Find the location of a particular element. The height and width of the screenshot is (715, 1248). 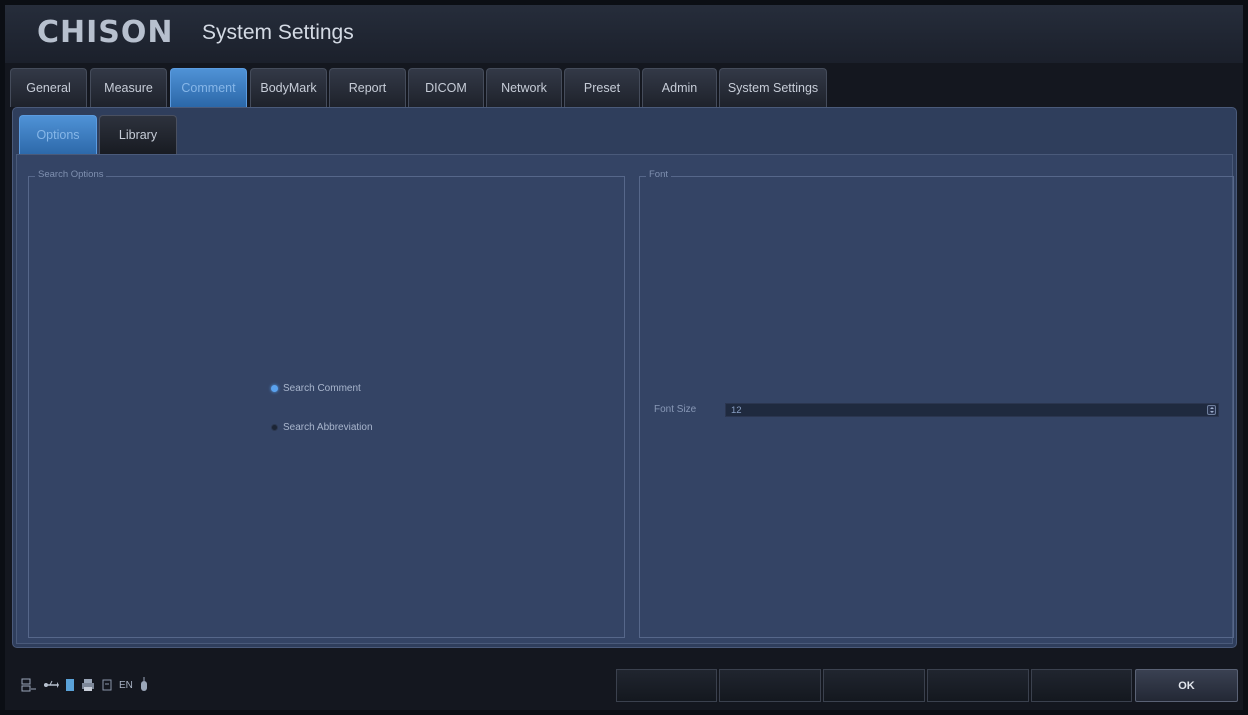

tab-network: Network is located at coordinates (524, 87).